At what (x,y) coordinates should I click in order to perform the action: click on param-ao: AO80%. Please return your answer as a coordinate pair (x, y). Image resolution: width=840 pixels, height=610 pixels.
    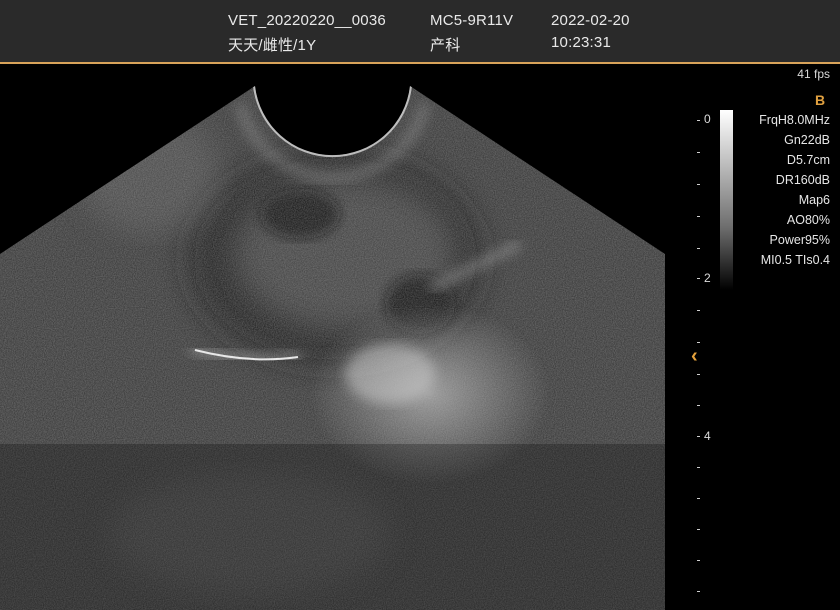
    Looking at the image, I should click on (808, 220).